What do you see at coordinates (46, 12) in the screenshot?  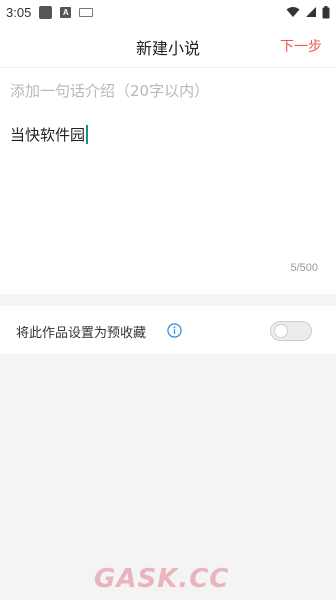 I see `notification-icon` at bounding box center [46, 12].